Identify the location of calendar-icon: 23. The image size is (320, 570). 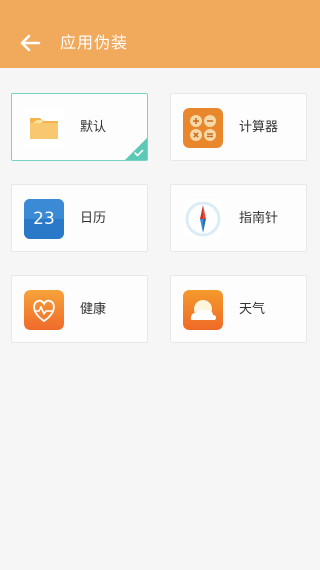
(44, 219).